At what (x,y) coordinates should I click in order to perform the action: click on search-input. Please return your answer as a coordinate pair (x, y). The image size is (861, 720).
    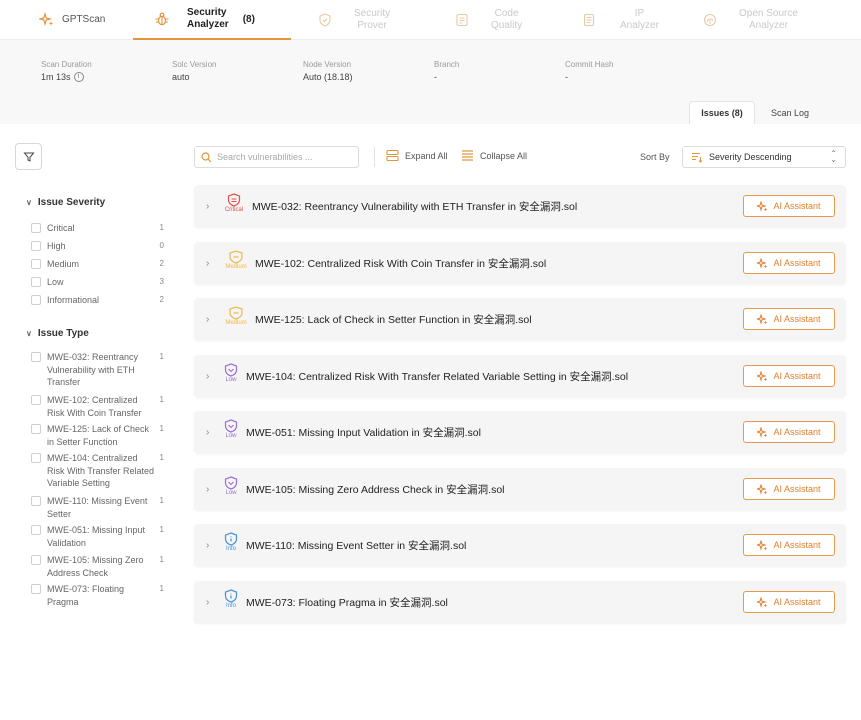
    Looking at the image, I should click on (284, 157).